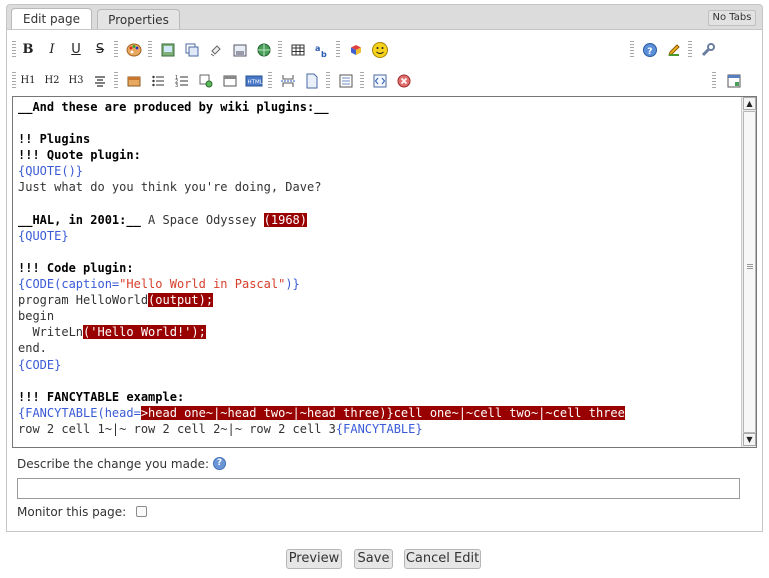  Describe the element at coordinates (52, 81) in the screenshot. I see `heading2-button: H2` at that location.